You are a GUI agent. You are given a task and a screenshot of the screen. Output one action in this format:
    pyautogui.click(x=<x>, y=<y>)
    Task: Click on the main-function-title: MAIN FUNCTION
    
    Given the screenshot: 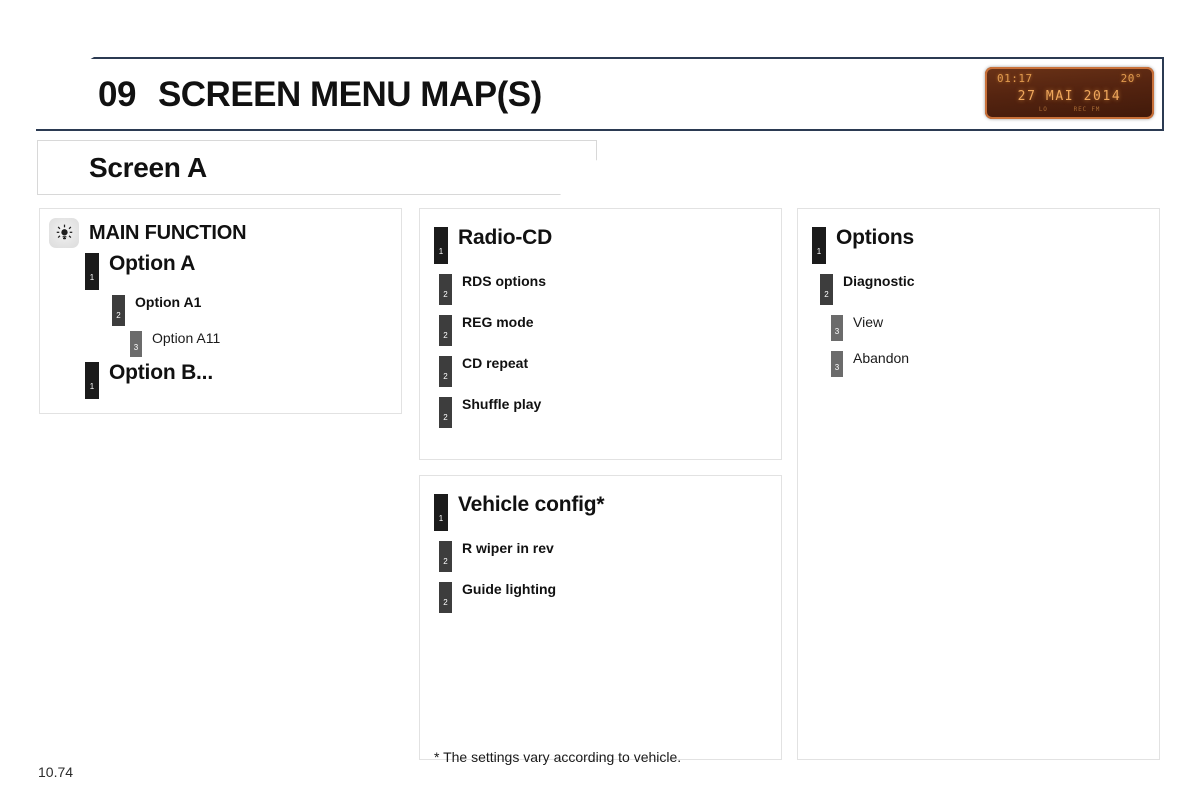 What is the action you would take?
    pyautogui.click(x=168, y=232)
    